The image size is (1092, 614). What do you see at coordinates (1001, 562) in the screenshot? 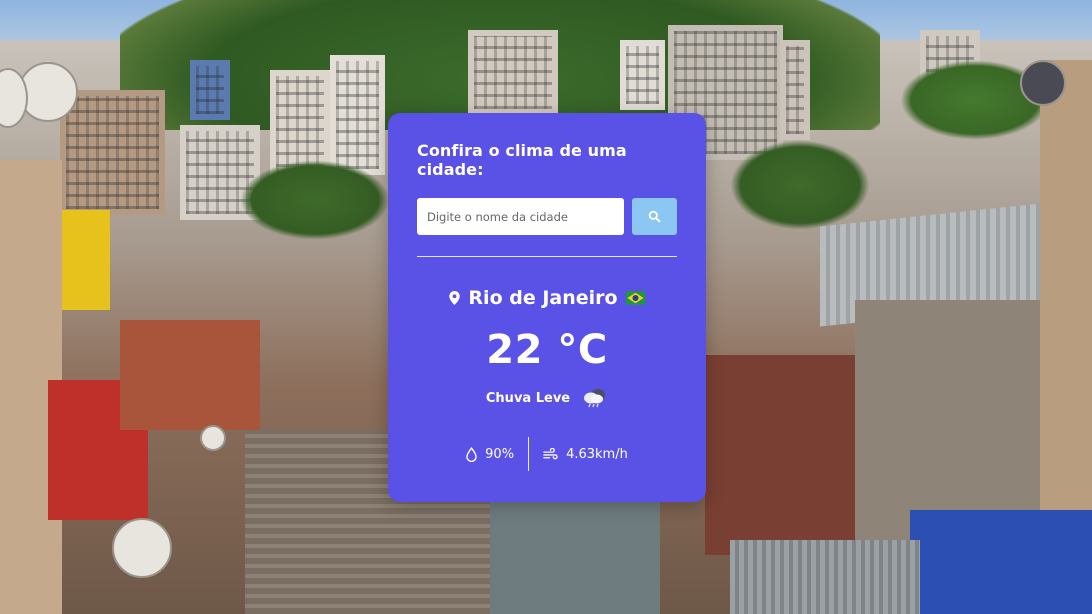
I see `blue-roof` at bounding box center [1001, 562].